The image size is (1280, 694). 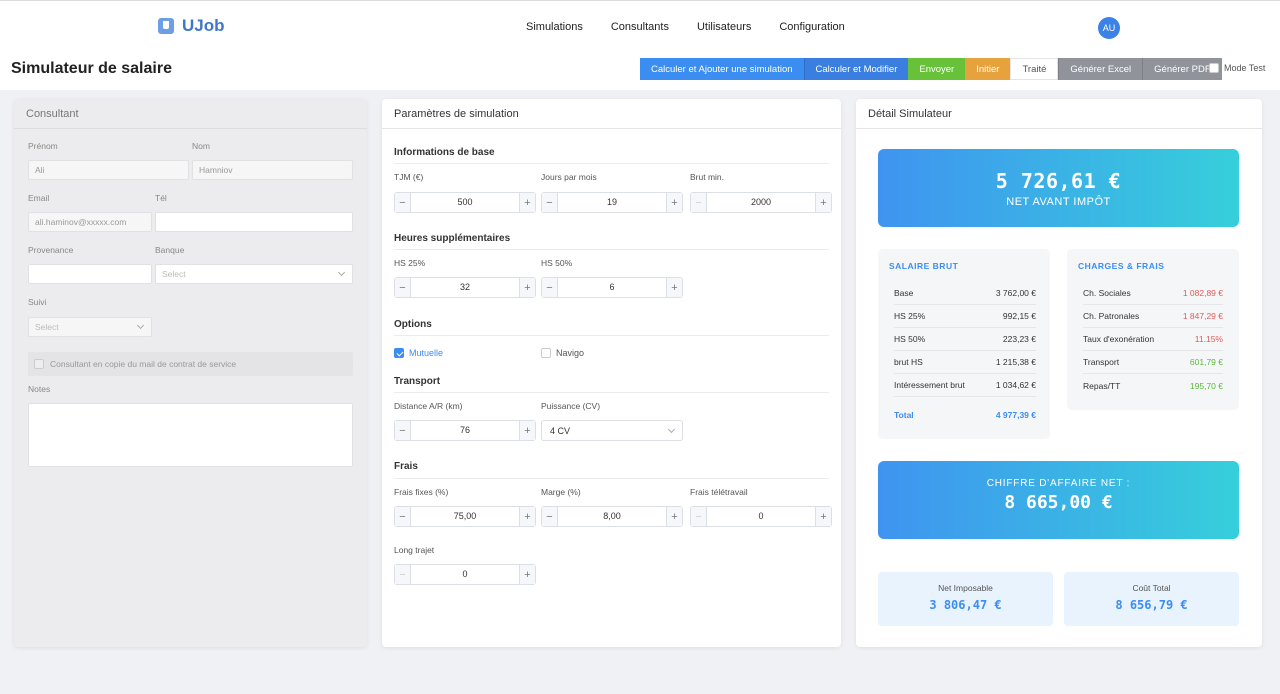 I want to click on teletravail-label: Frais télétravail, so click(x=719, y=492).